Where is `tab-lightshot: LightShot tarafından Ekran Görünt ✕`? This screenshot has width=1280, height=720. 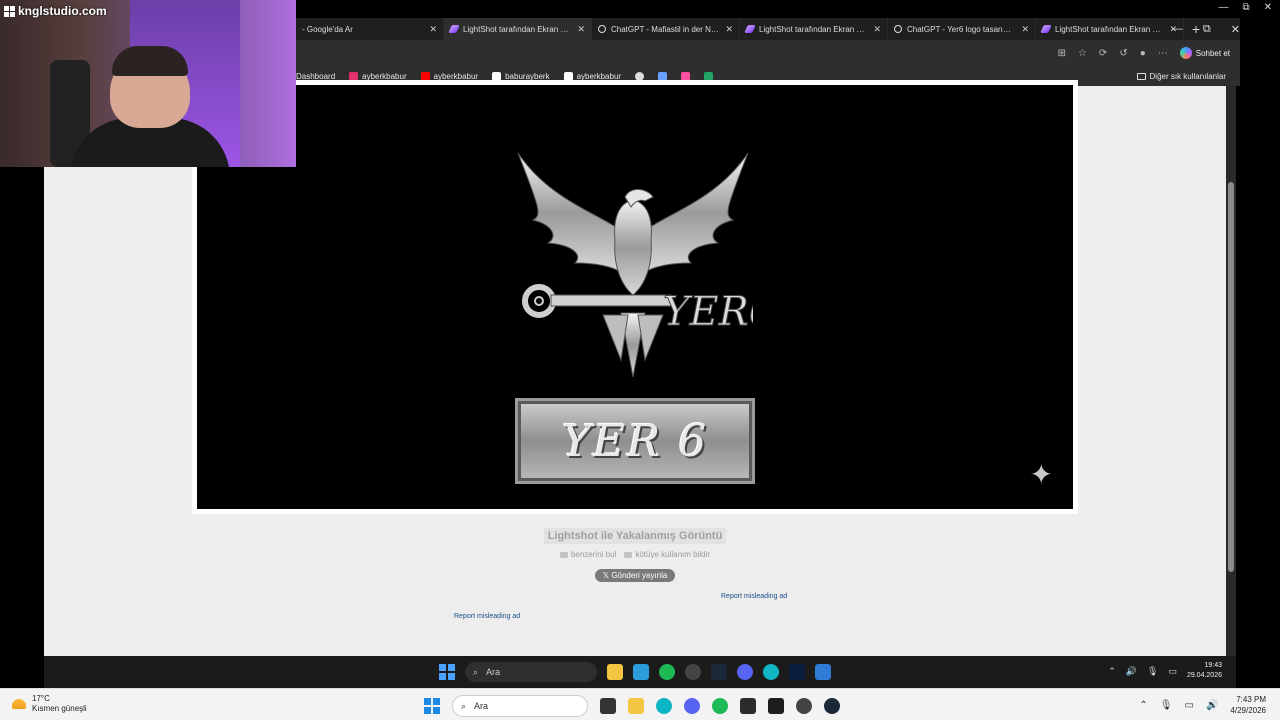
tab-lightshot: LightShot tarafından Ekran Görünt ✕ is located at coordinates (814, 29).